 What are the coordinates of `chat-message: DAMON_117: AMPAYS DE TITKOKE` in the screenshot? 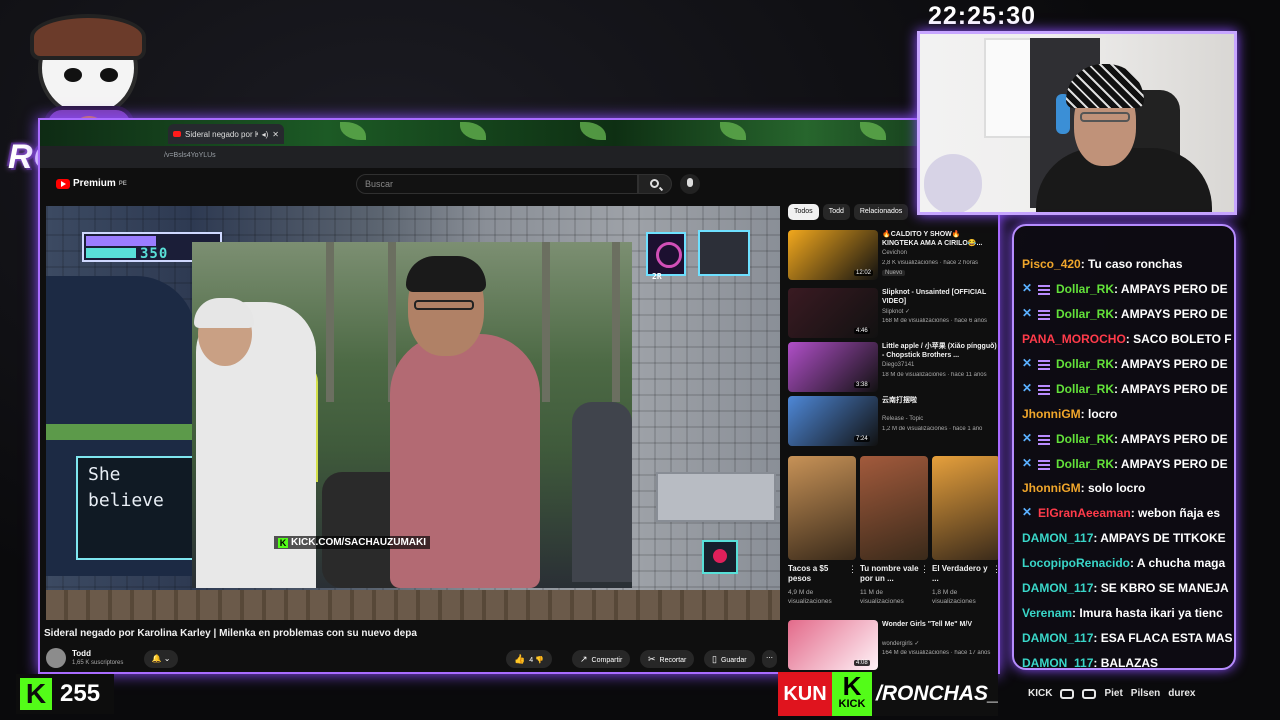 It's located at (1127, 538).